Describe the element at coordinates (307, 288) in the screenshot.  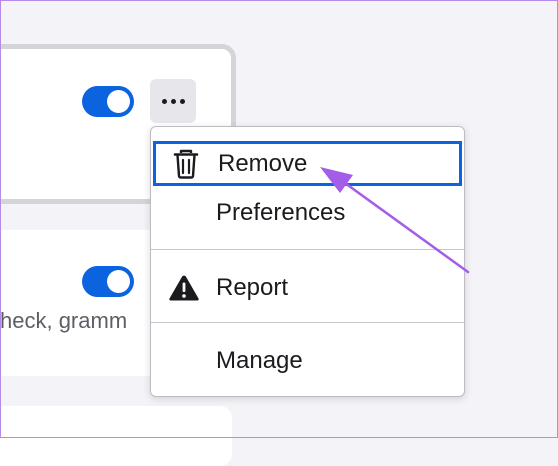
I see `menu-item-report: Report` at that location.